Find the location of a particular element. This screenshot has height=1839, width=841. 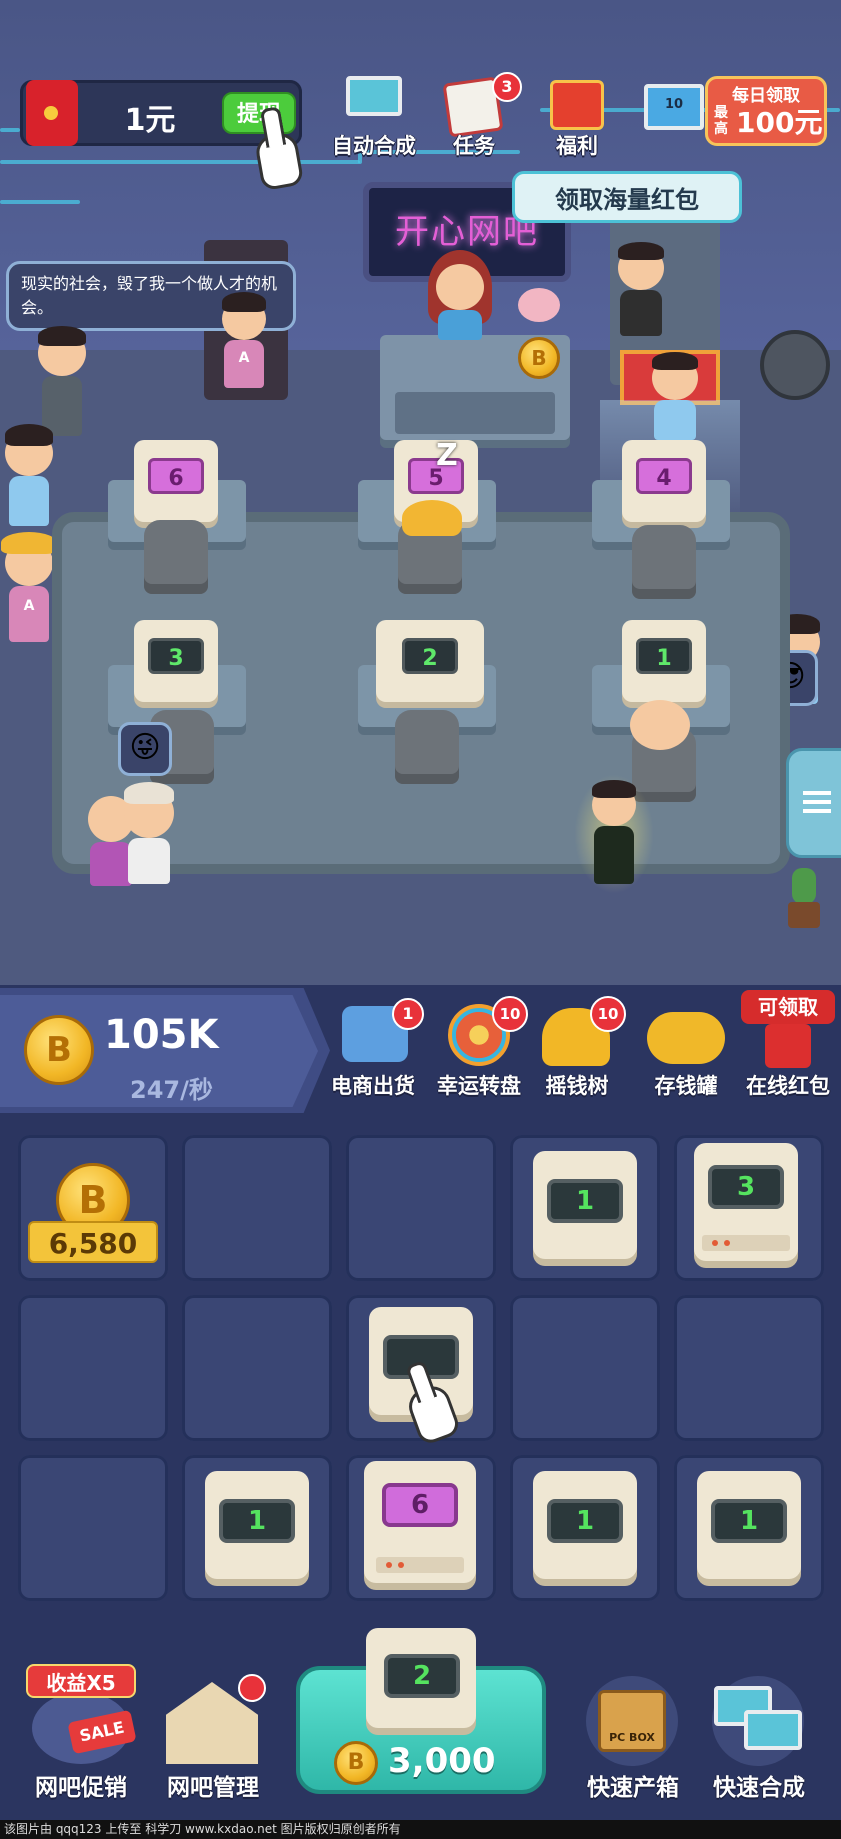

quick-merge-label: 快速合成 is located at coordinates (759, 1788).